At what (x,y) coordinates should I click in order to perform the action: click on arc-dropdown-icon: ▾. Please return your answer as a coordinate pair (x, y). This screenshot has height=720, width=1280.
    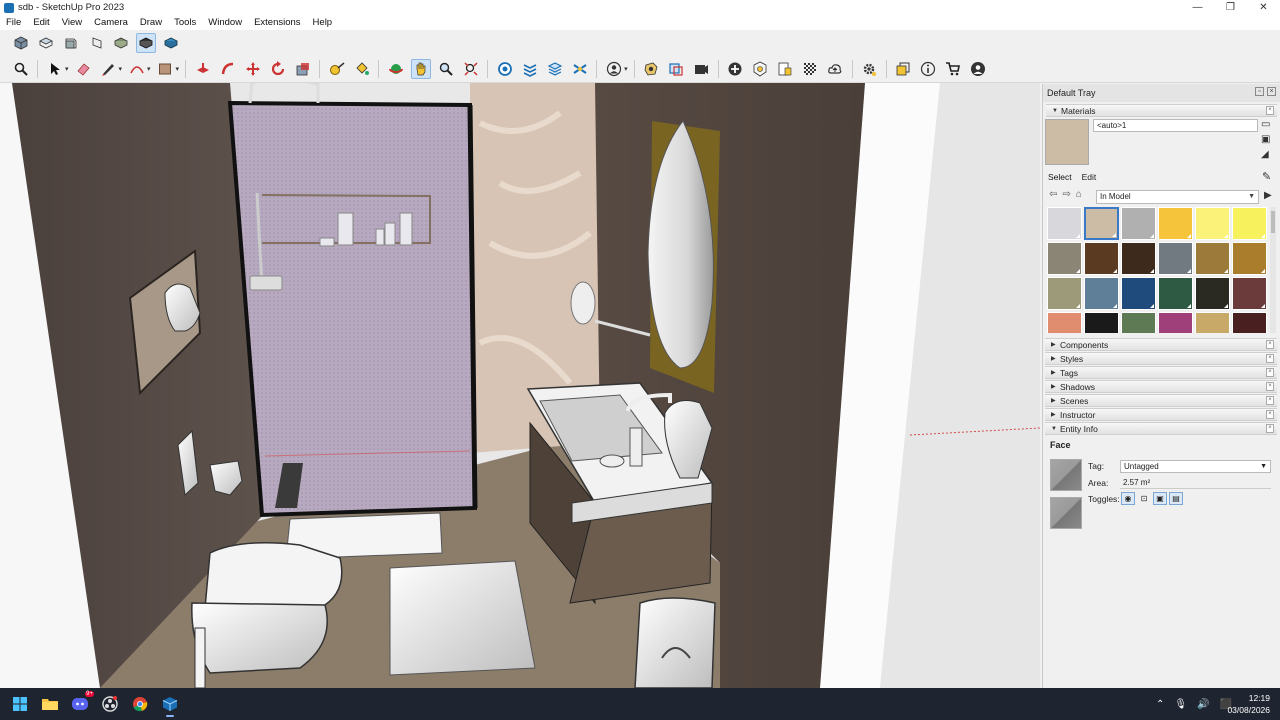
    Looking at the image, I should click on (149, 69).